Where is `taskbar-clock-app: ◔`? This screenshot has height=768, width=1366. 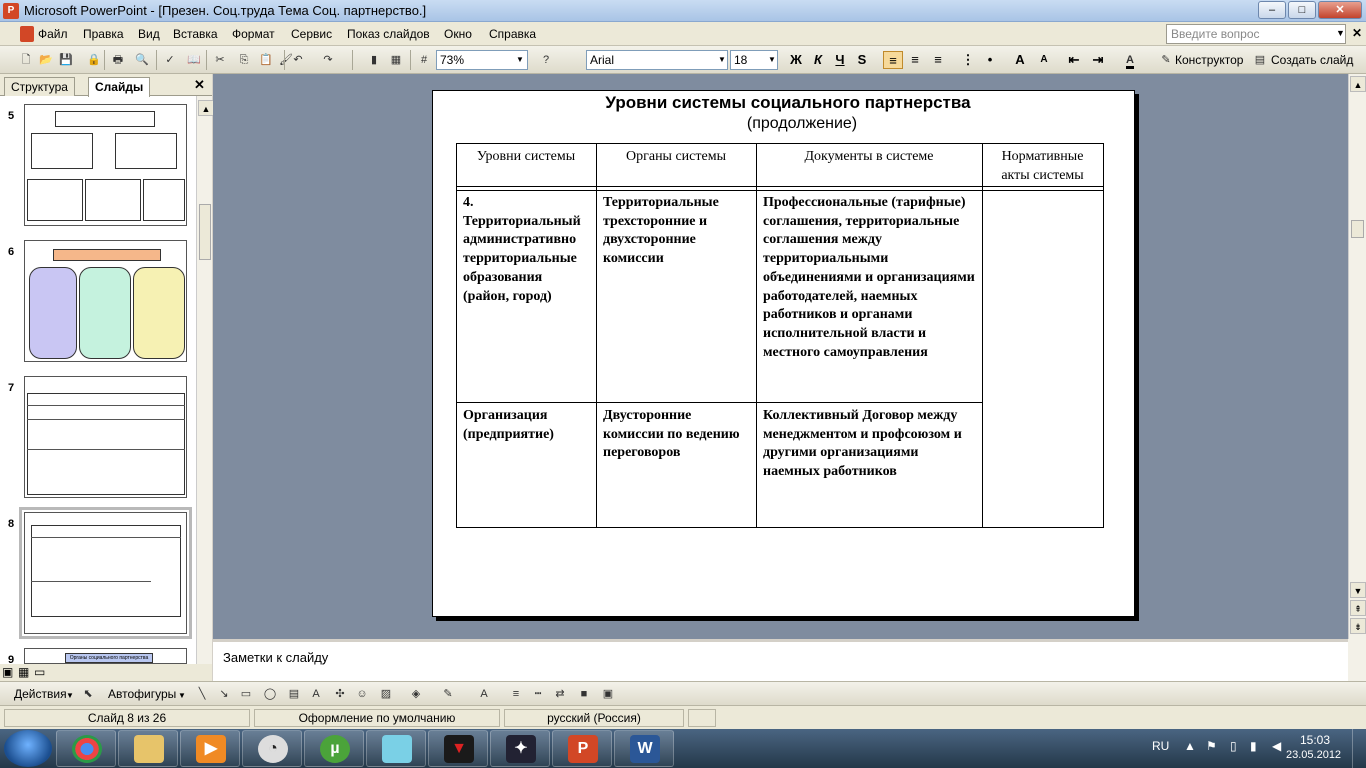 taskbar-clock-app: ◔ is located at coordinates (272, 748).